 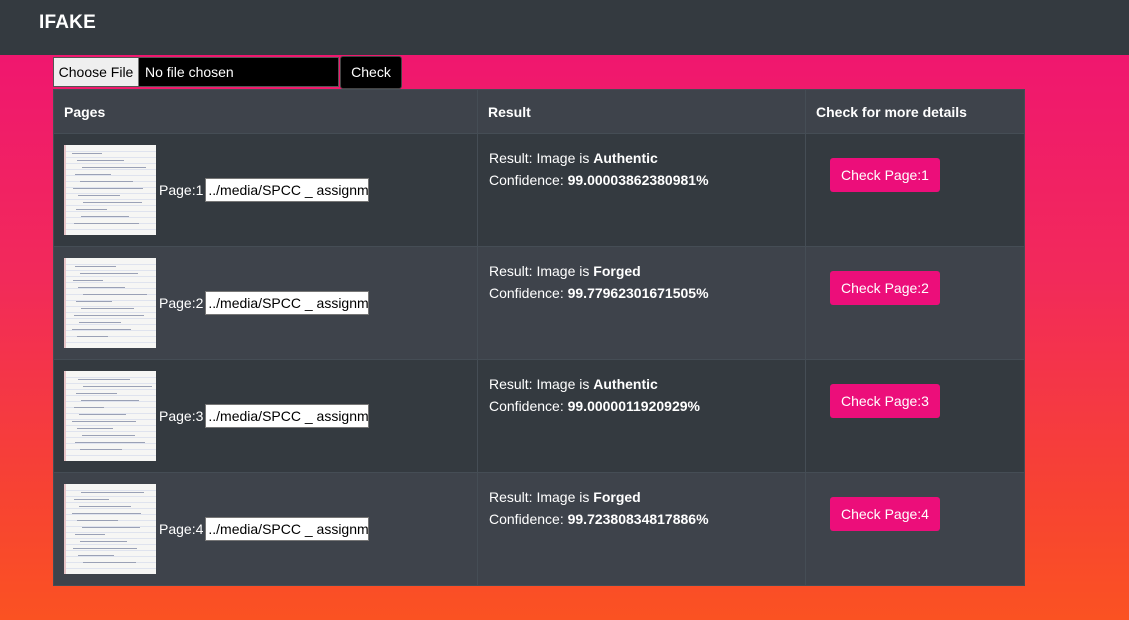 I want to click on pages-cell: Page:2 ../media/SPCC _ assignme, so click(x=265, y=303).